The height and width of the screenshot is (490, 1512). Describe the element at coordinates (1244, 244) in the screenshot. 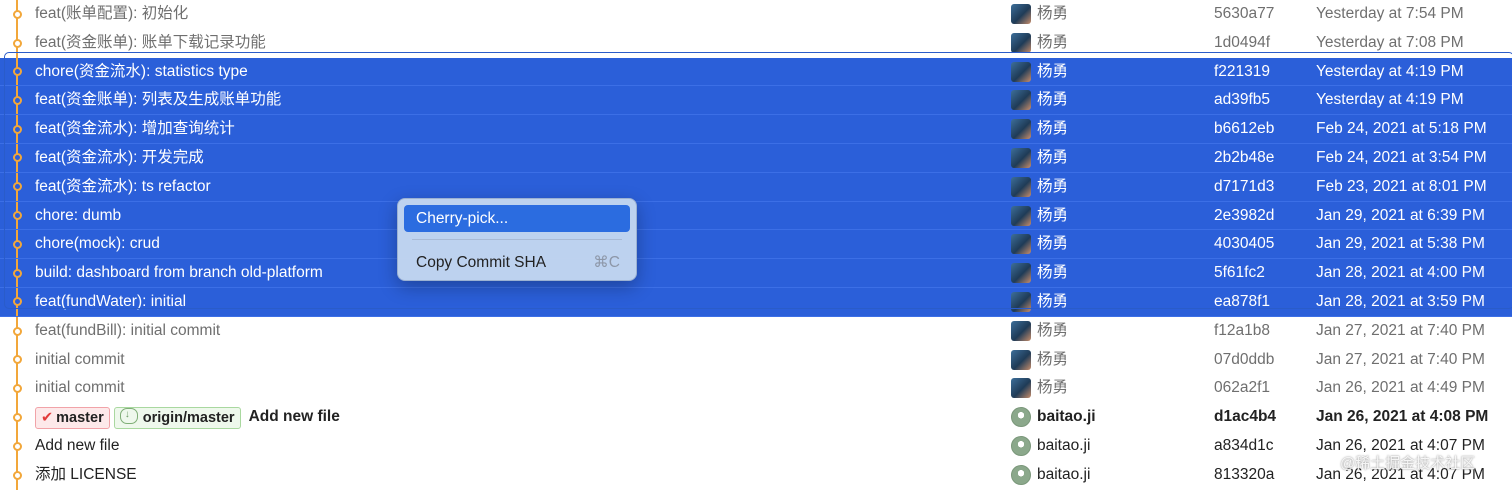

I see `commit-sha: 4030405` at that location.